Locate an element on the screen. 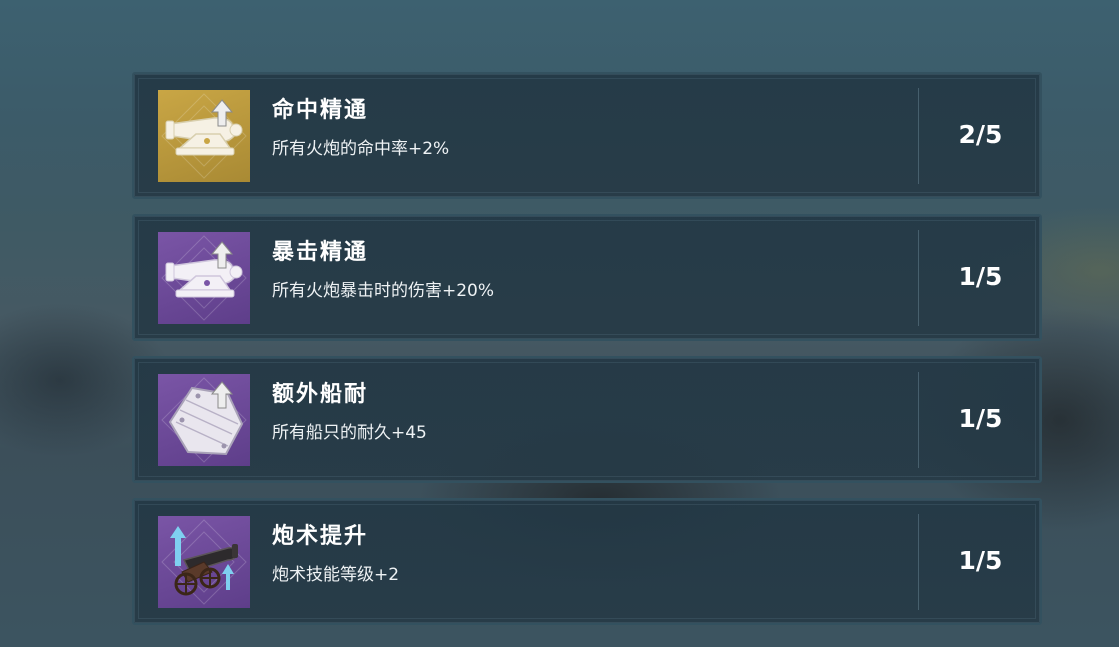 The image size is (1119, 647). skill-level: 2/5 is located at coordinates (980, 134).